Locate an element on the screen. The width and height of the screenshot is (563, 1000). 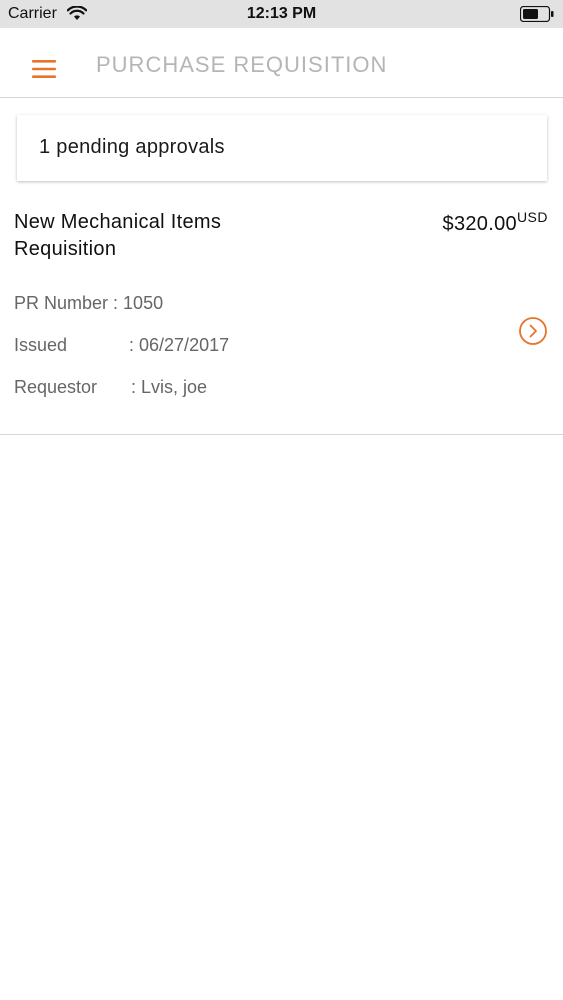
requestor-value: : Lvis, joe is located at coordinates (169, 387).